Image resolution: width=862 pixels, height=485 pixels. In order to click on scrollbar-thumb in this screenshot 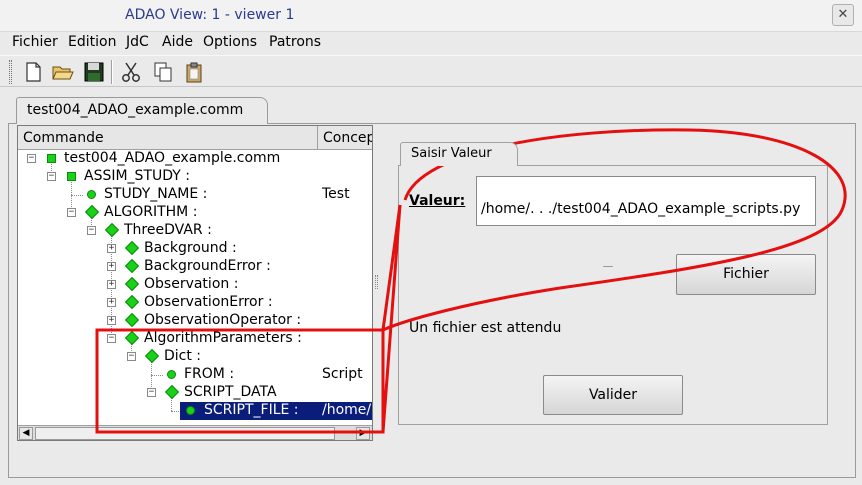, I will do `click(185, 433)`.